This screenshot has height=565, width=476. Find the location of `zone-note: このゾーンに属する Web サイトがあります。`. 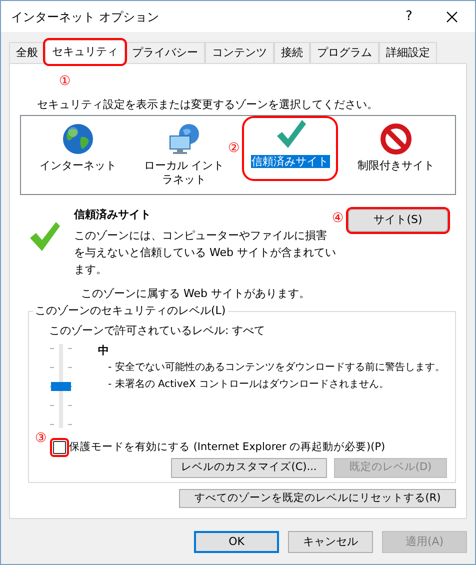

zone-note: このゾーンに属する Web サイトがあります。 is located at coordinates (196, 294).